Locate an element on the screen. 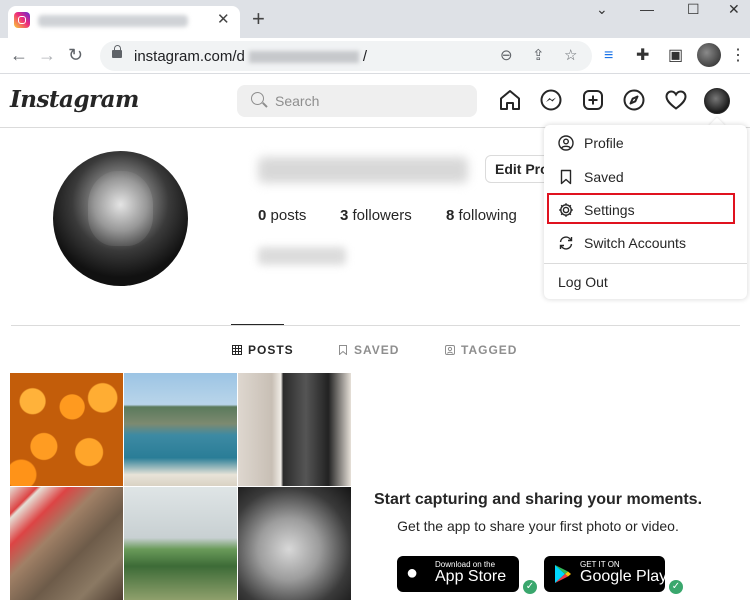 The image size is (750, 600). menu-item-switch-accounts: Switch Accounts is located at coordinates (645, 242).